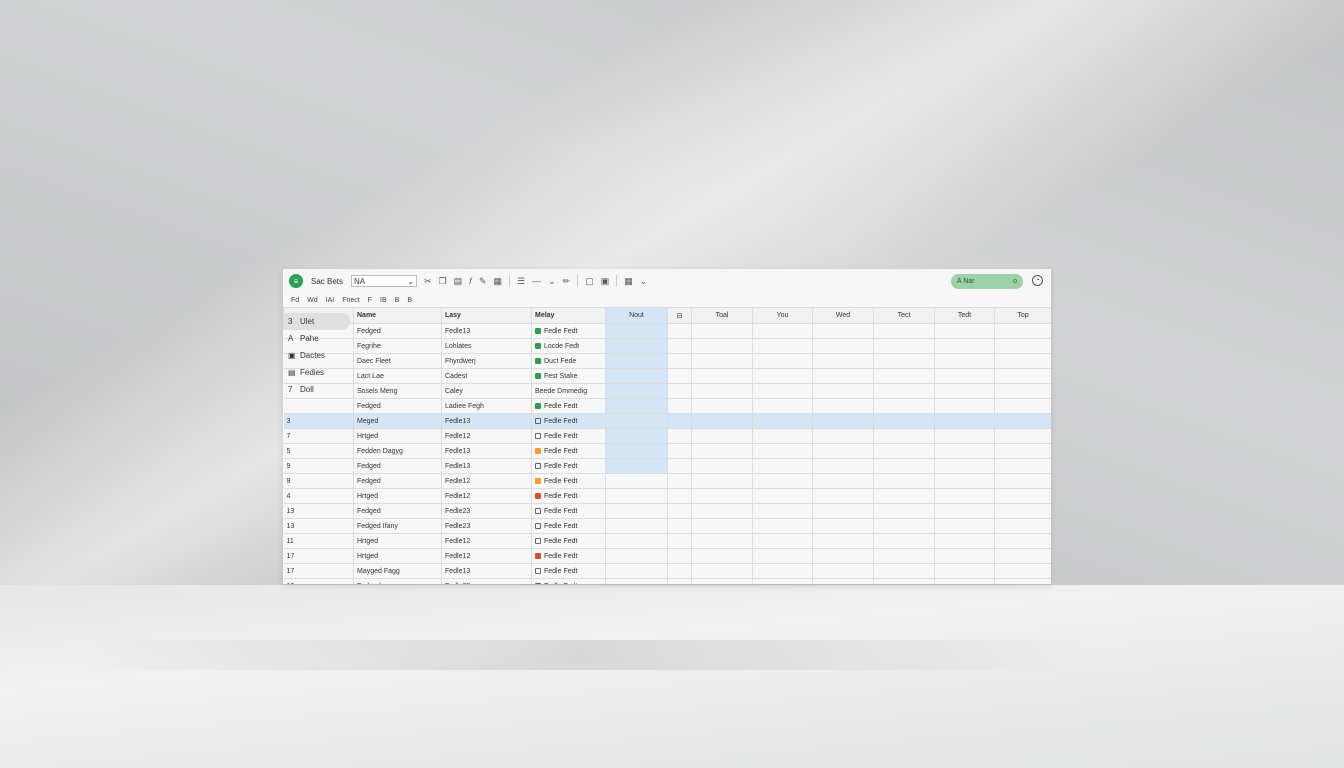  I want to click on column-header: Nout, so click(636, 315).